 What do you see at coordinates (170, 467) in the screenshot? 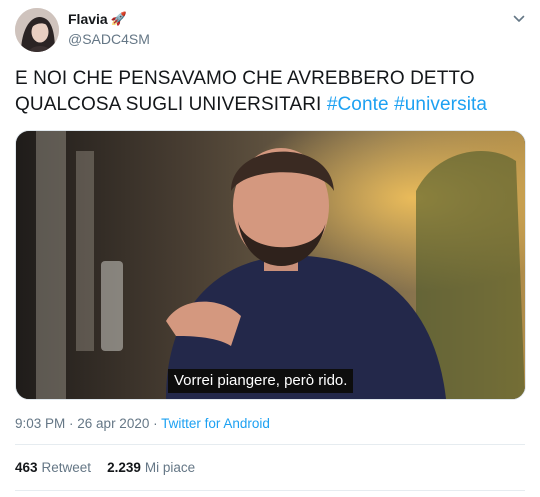
I see `likes-label: Mi piace` at bounding box center [170, 467].